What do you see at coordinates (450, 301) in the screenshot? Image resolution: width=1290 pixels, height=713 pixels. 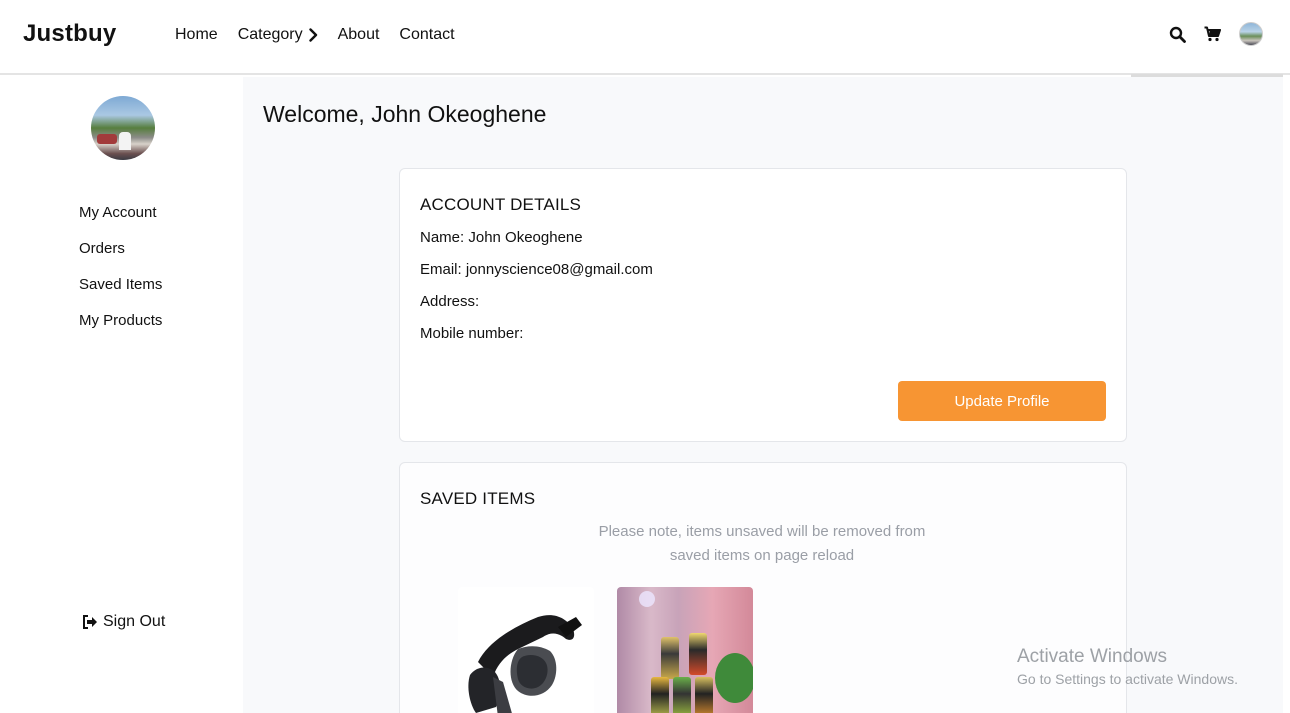 I see `account-address: Address:` at bounding box center [450, 301].